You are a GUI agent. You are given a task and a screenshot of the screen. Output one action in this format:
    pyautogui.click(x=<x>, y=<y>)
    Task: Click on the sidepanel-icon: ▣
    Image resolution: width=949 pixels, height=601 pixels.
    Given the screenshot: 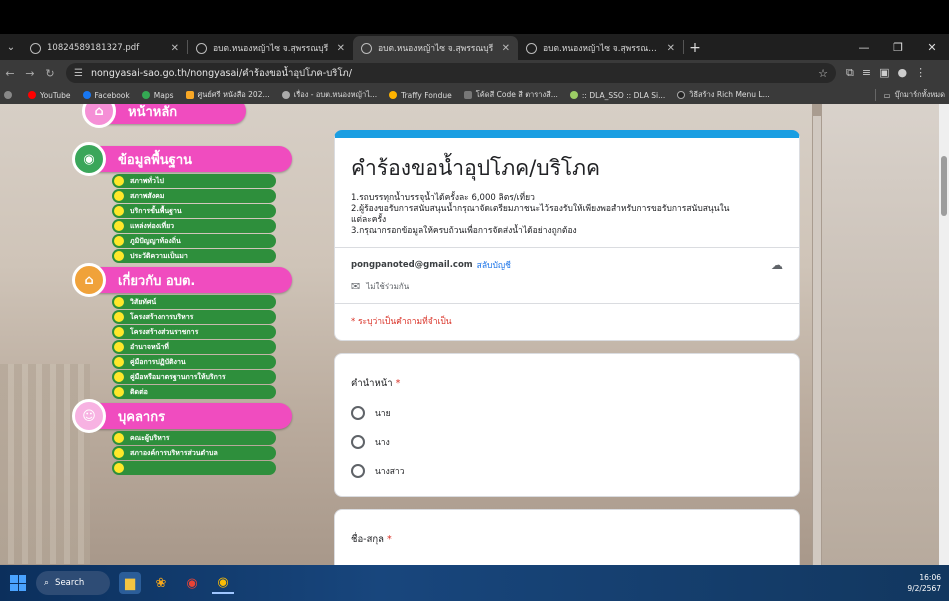 What is the action you would take?
    pyautogui.click(x=884, y=73)
    